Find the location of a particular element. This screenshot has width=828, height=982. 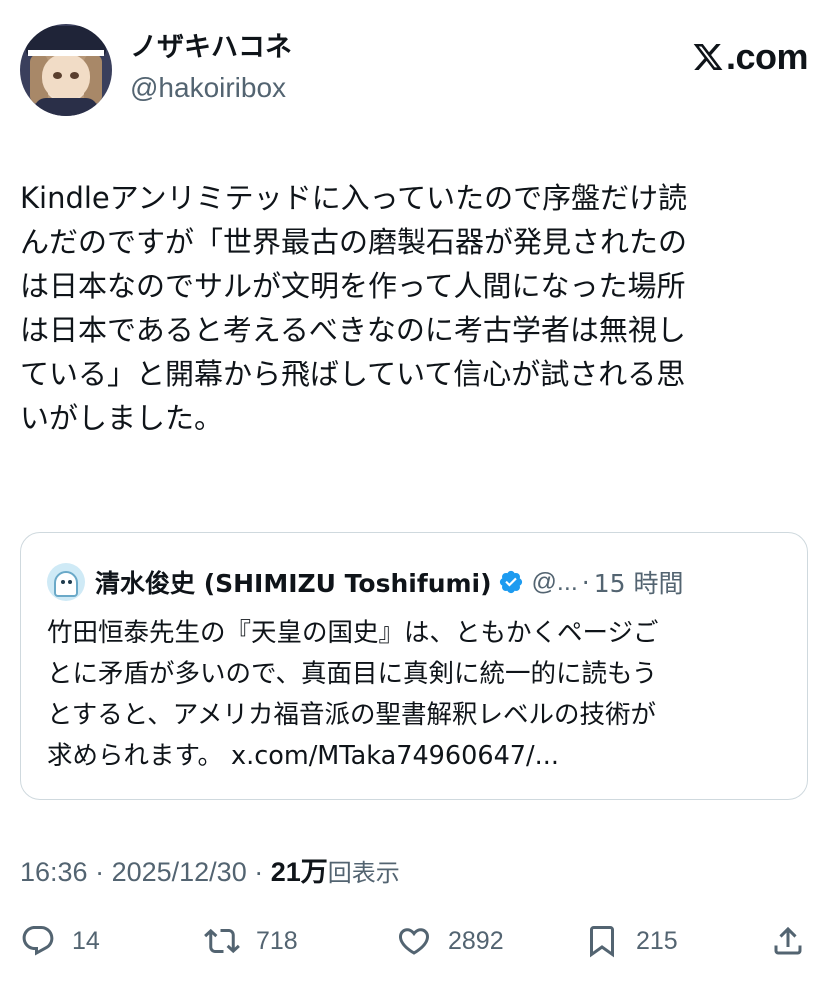

share-button is located at coordinates (788, 941).